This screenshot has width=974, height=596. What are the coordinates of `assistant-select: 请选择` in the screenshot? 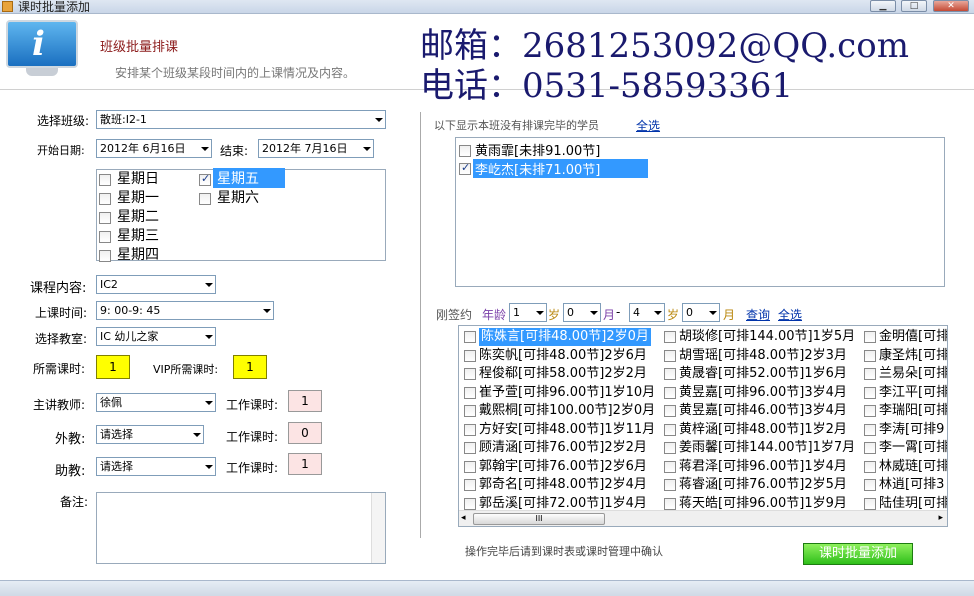 It's located at (156, 466).